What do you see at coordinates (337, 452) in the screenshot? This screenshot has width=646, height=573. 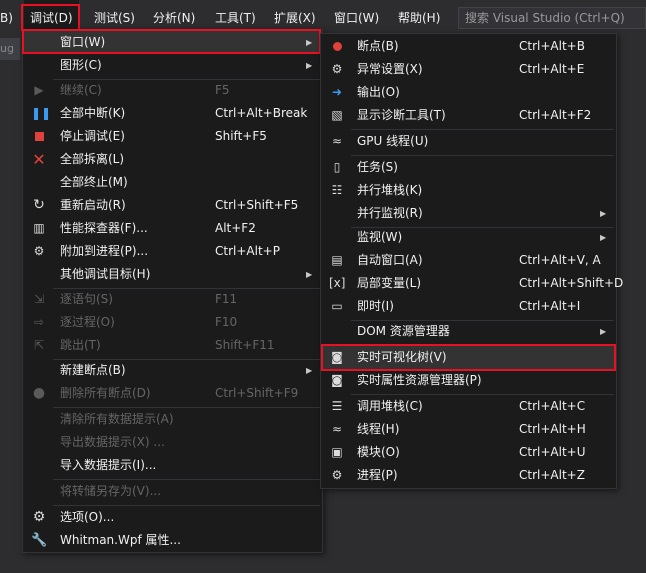 I see `modules-icon: ▣` at bounding box center [337, 452].